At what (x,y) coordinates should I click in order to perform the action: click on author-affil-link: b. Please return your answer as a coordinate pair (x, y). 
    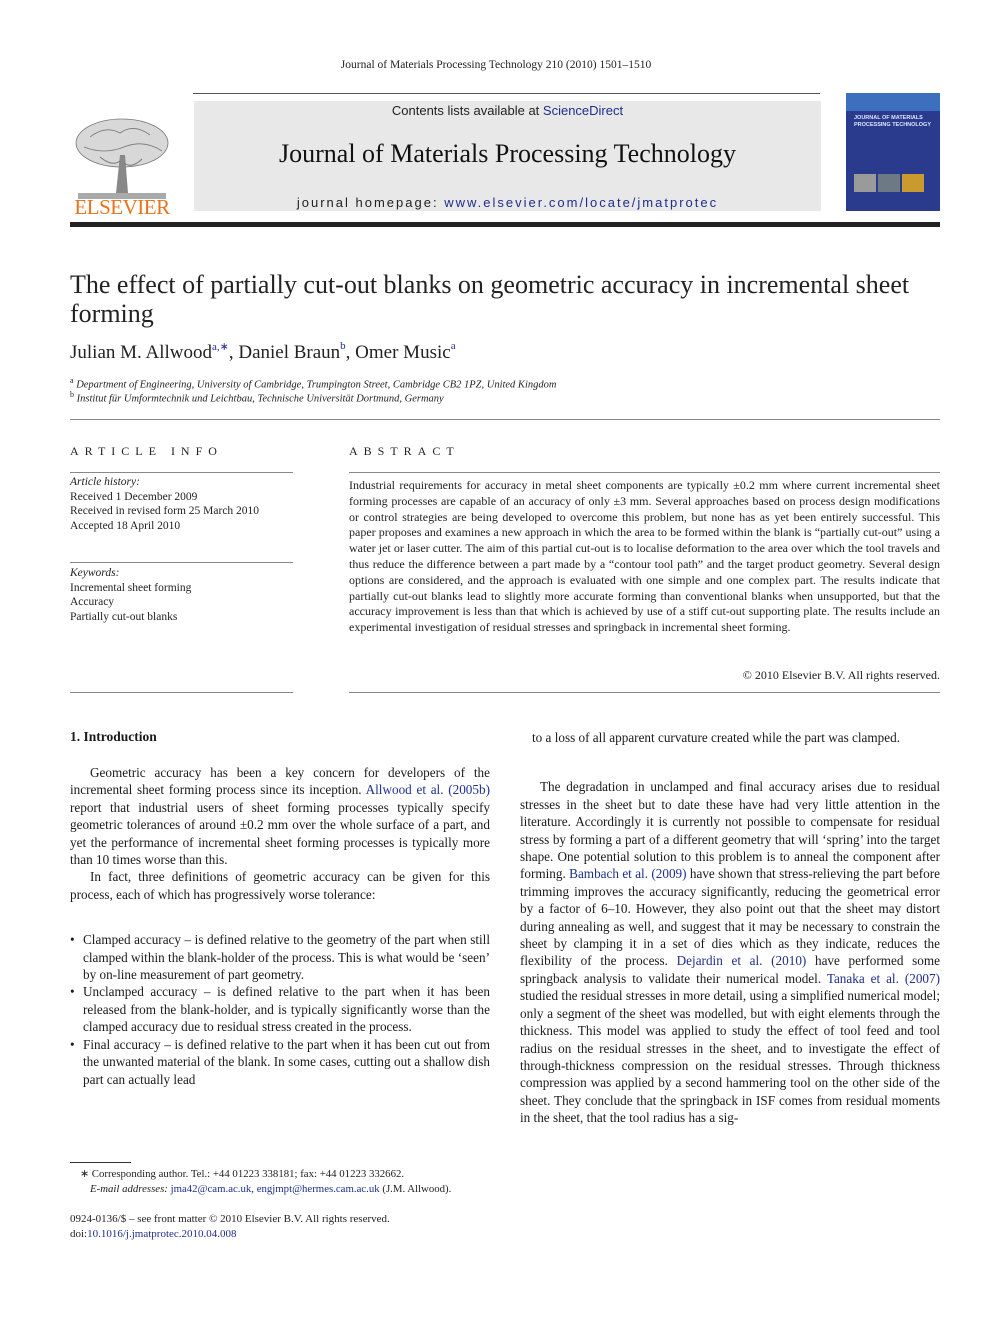
    Looking at the image, I should click on (343, 346).